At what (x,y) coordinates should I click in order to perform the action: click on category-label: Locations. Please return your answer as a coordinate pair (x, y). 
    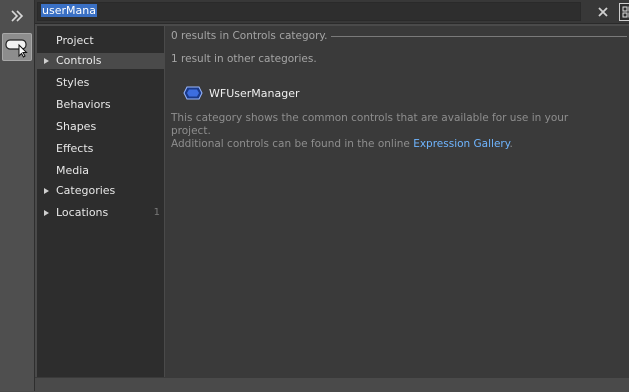
    Looking at the image, I should click on (82, 212).